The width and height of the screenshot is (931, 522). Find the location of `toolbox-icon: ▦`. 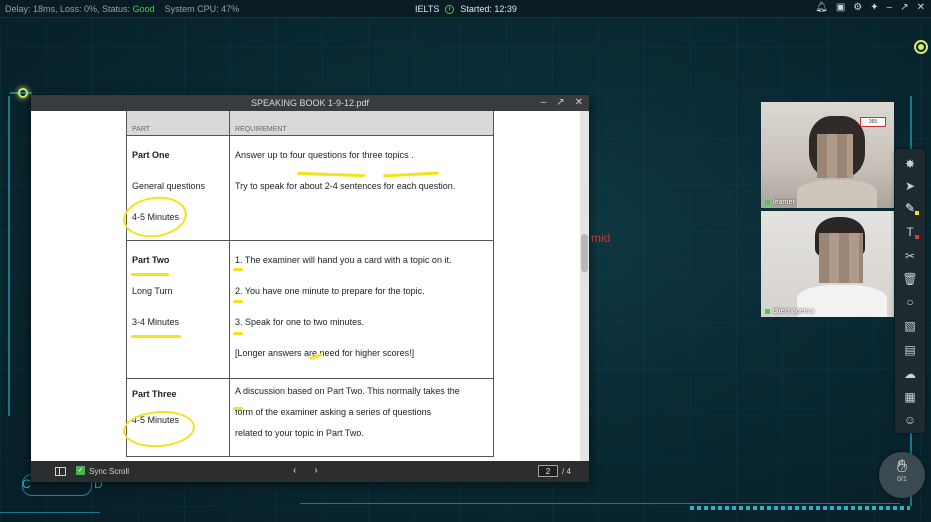

toolbox-icon: ▦ is located at coordinates (910, 397).